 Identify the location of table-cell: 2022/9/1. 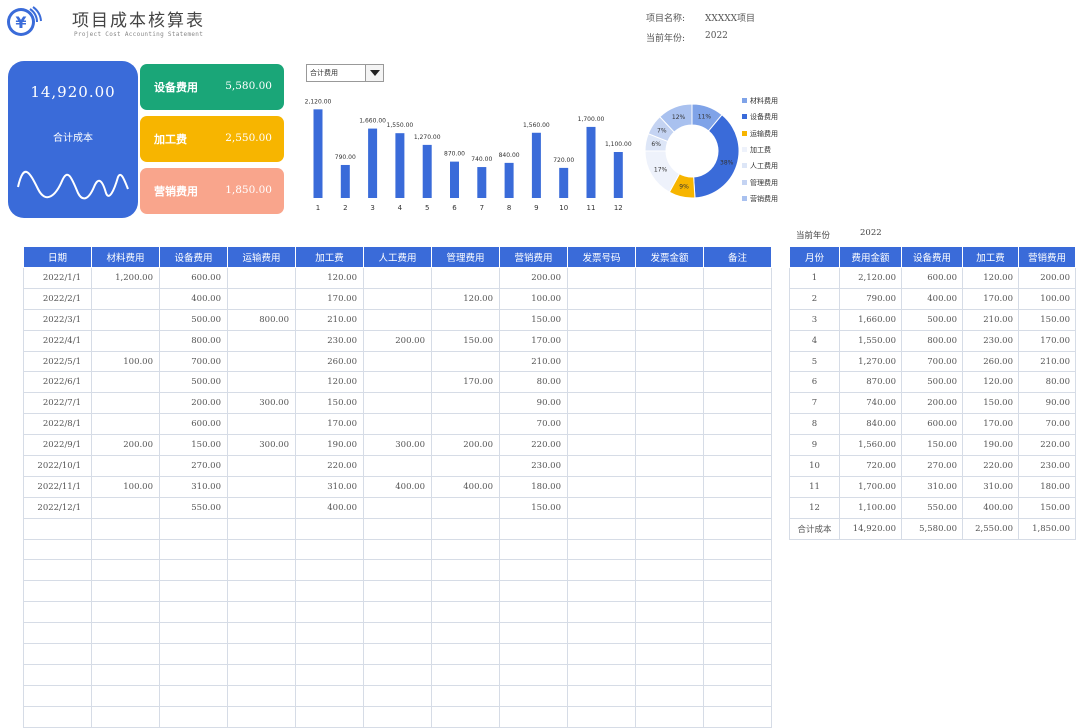
(57, 445).